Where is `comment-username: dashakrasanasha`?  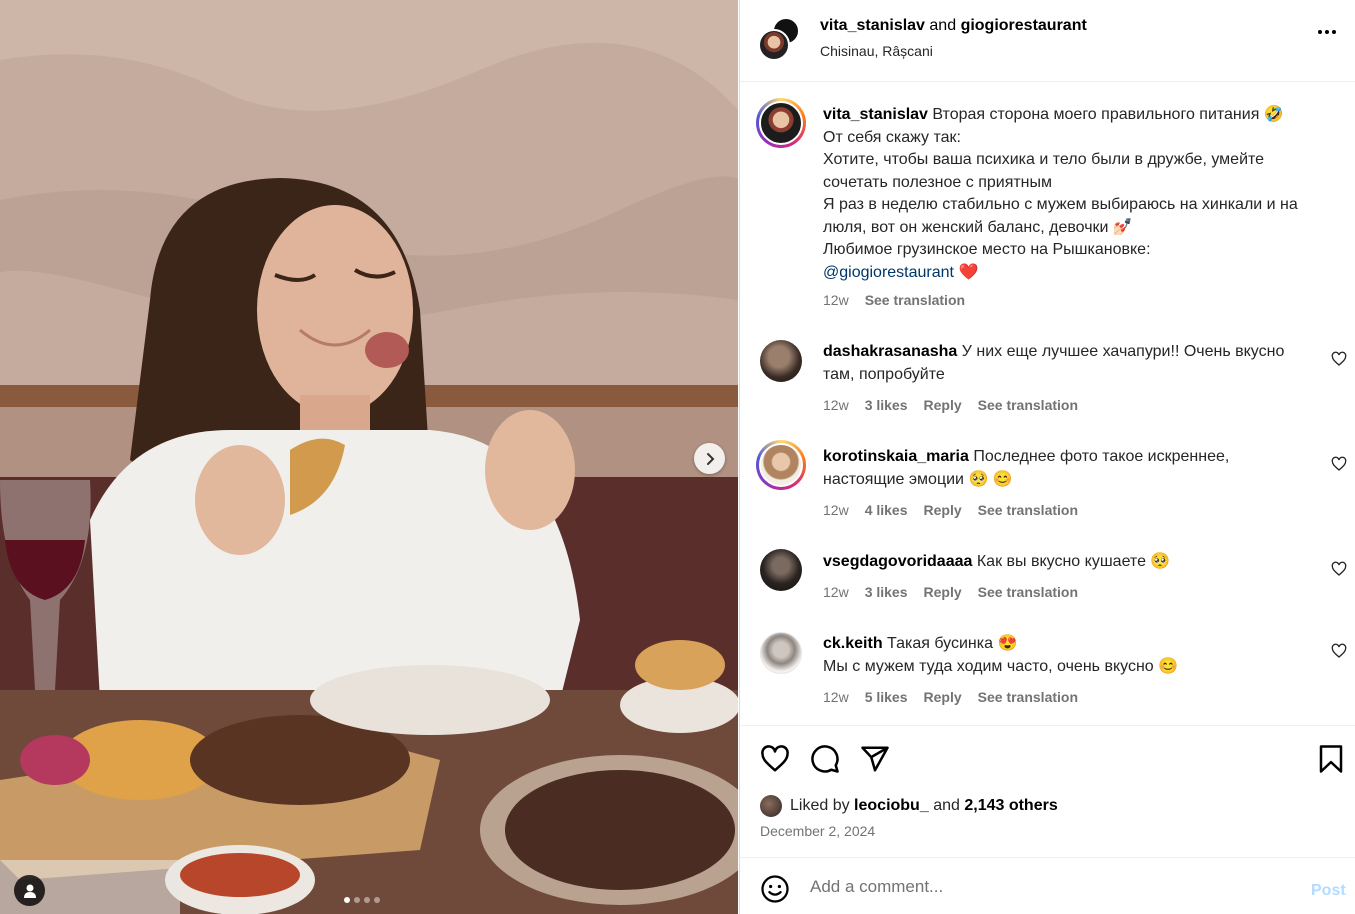 comment-username: dashakrasanasha is located at coordinates (890, 351).